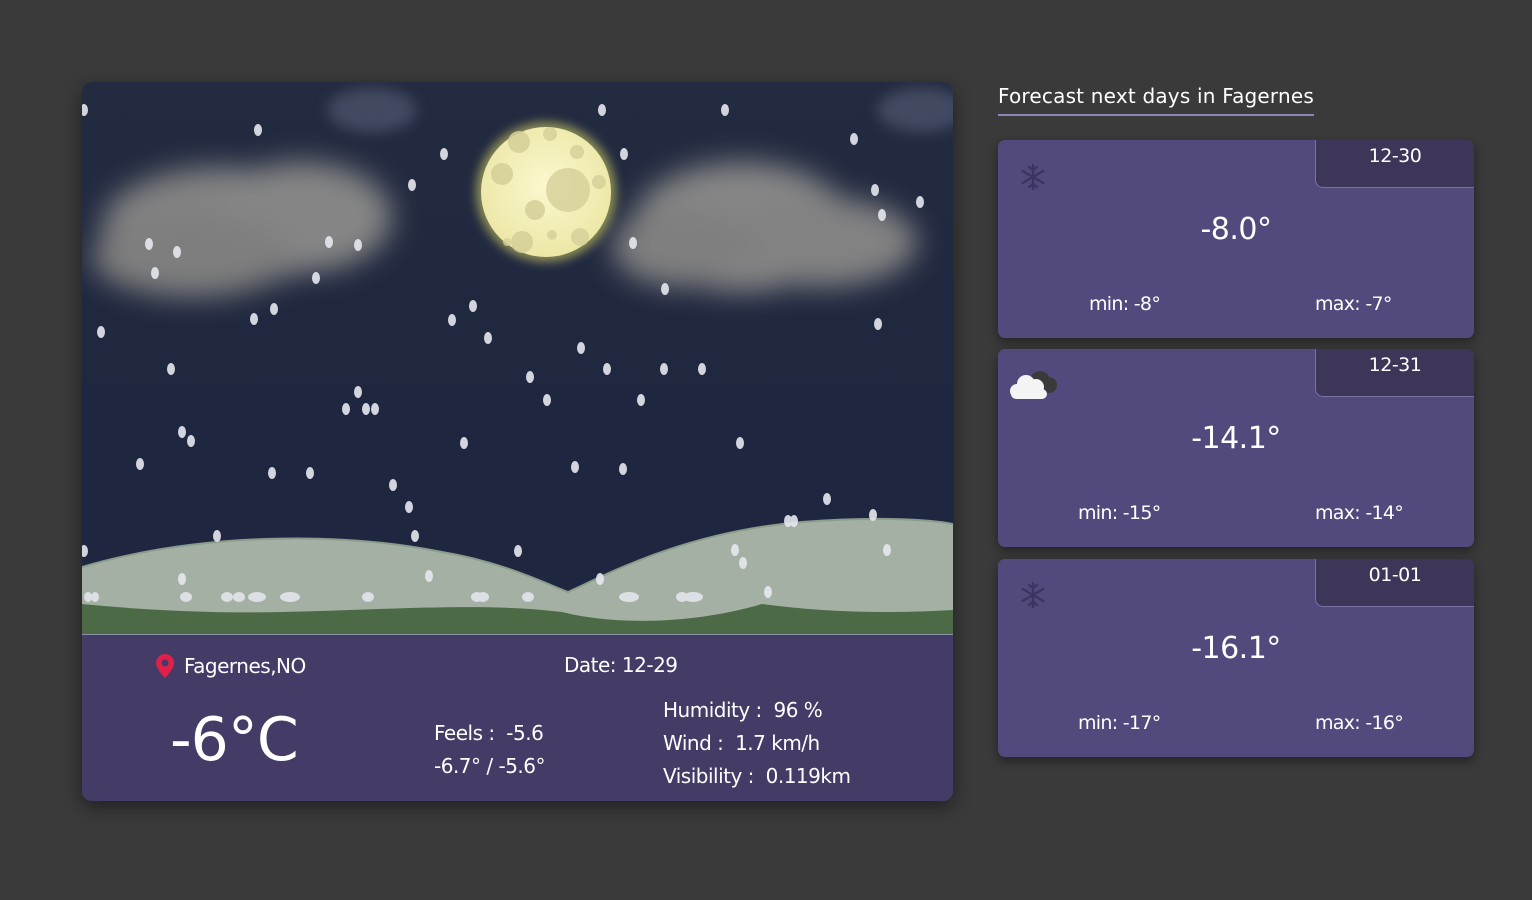  Describe the element at coordinates (1156, 100) in the screenshot. I see `forecast-title: Forecast next days in Fagernes` at that location.